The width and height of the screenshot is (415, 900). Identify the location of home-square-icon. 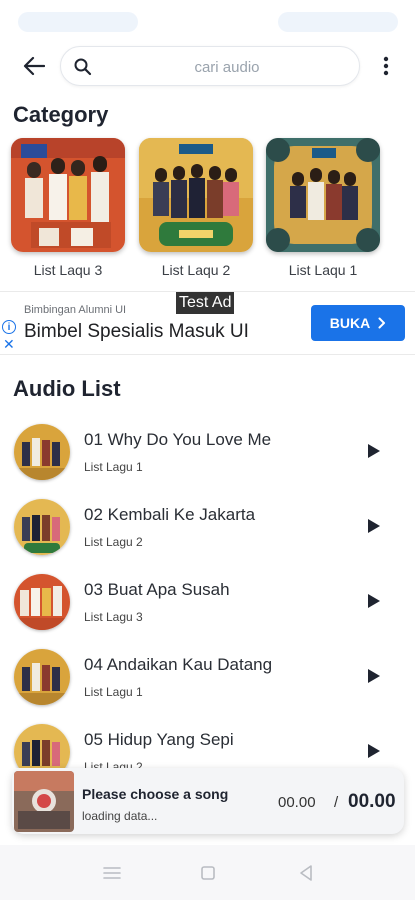
(208, 873).